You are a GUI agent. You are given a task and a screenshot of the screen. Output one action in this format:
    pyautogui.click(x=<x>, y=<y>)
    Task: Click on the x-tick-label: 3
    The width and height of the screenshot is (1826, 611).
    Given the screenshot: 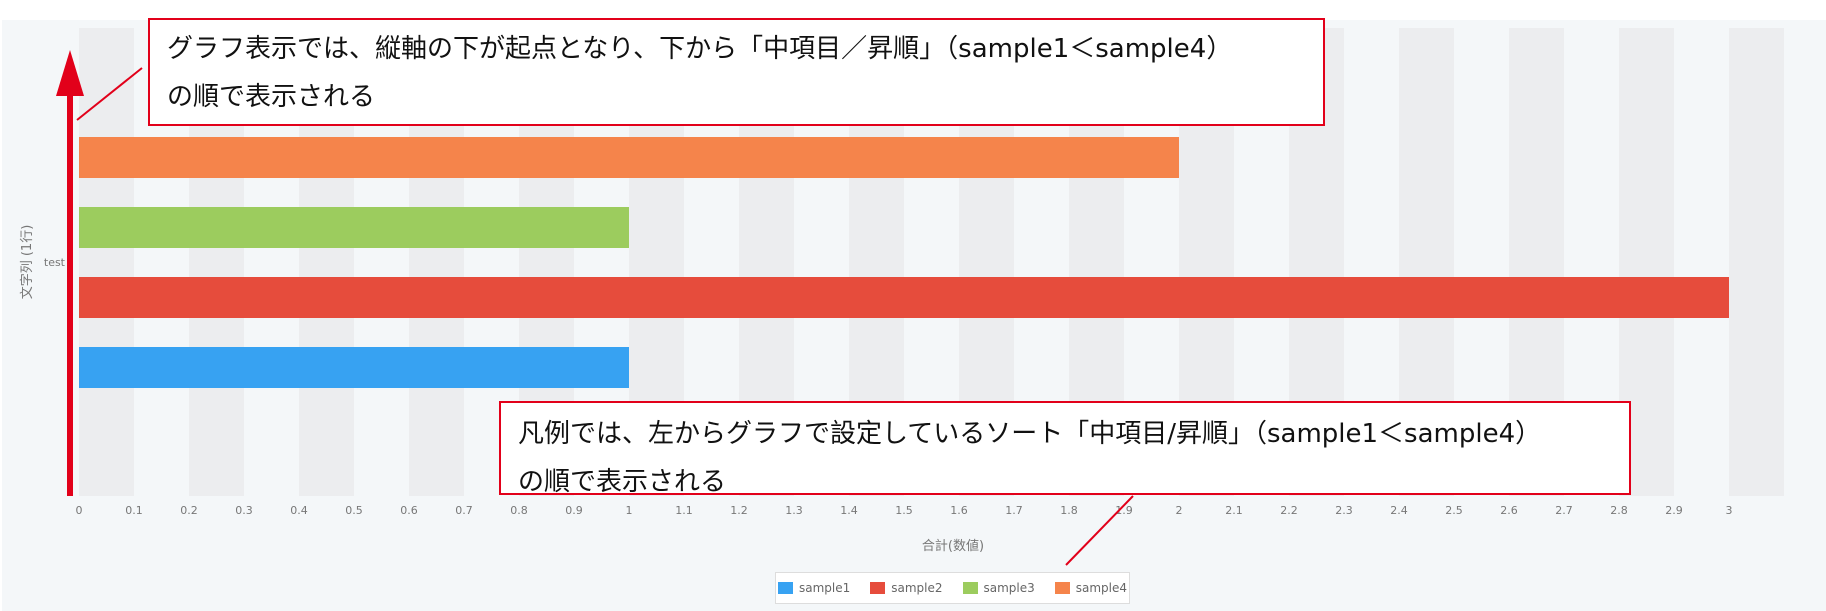 What is the action you would take?
    pyautogui.click(x=1729, y=510)
    